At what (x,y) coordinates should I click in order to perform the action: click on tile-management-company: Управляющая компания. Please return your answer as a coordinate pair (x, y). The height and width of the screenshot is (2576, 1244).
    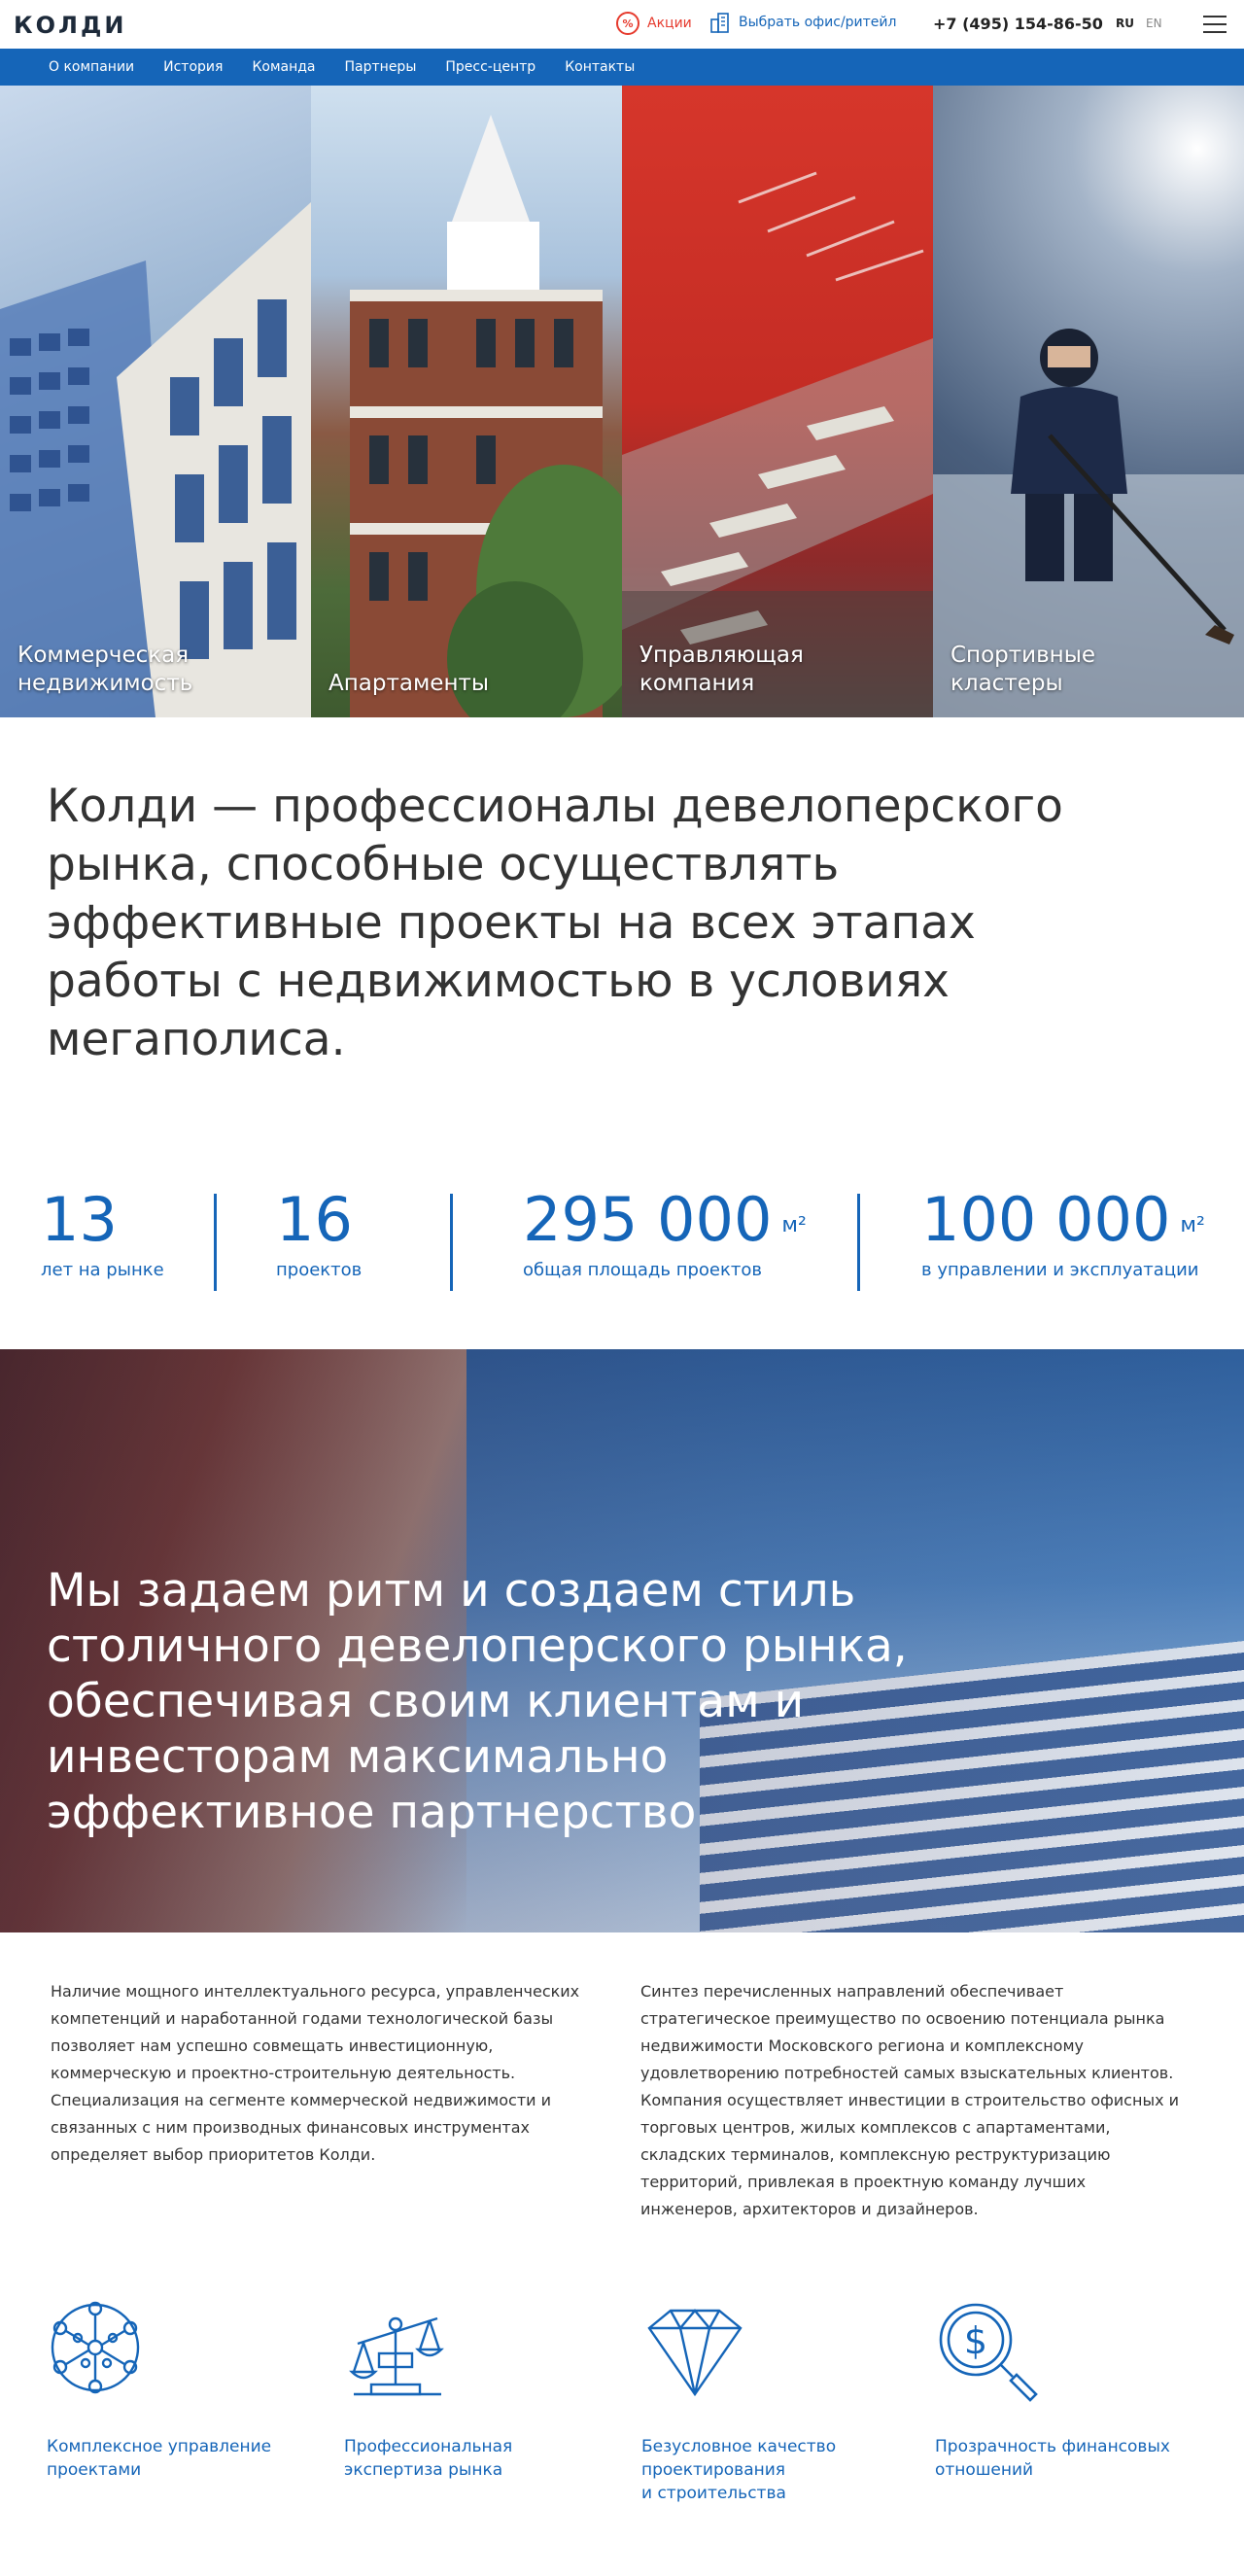
    Looking at the image, I should click on (777, 401).